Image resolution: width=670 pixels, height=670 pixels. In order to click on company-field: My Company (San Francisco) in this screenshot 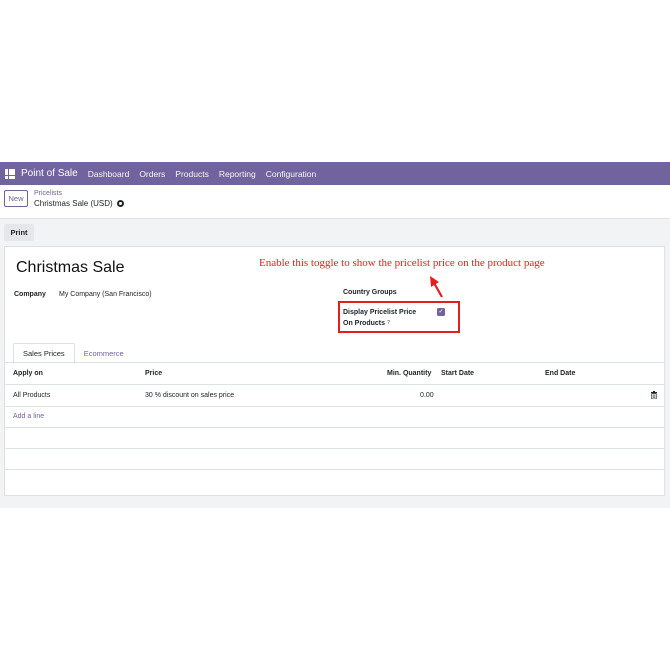, I will do `click(105, 294)`.